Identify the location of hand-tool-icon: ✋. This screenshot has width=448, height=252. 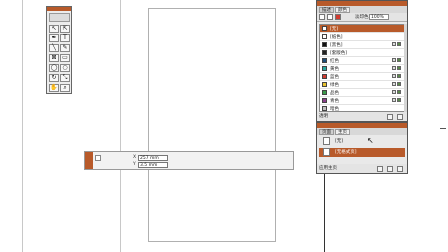
(54, 88).